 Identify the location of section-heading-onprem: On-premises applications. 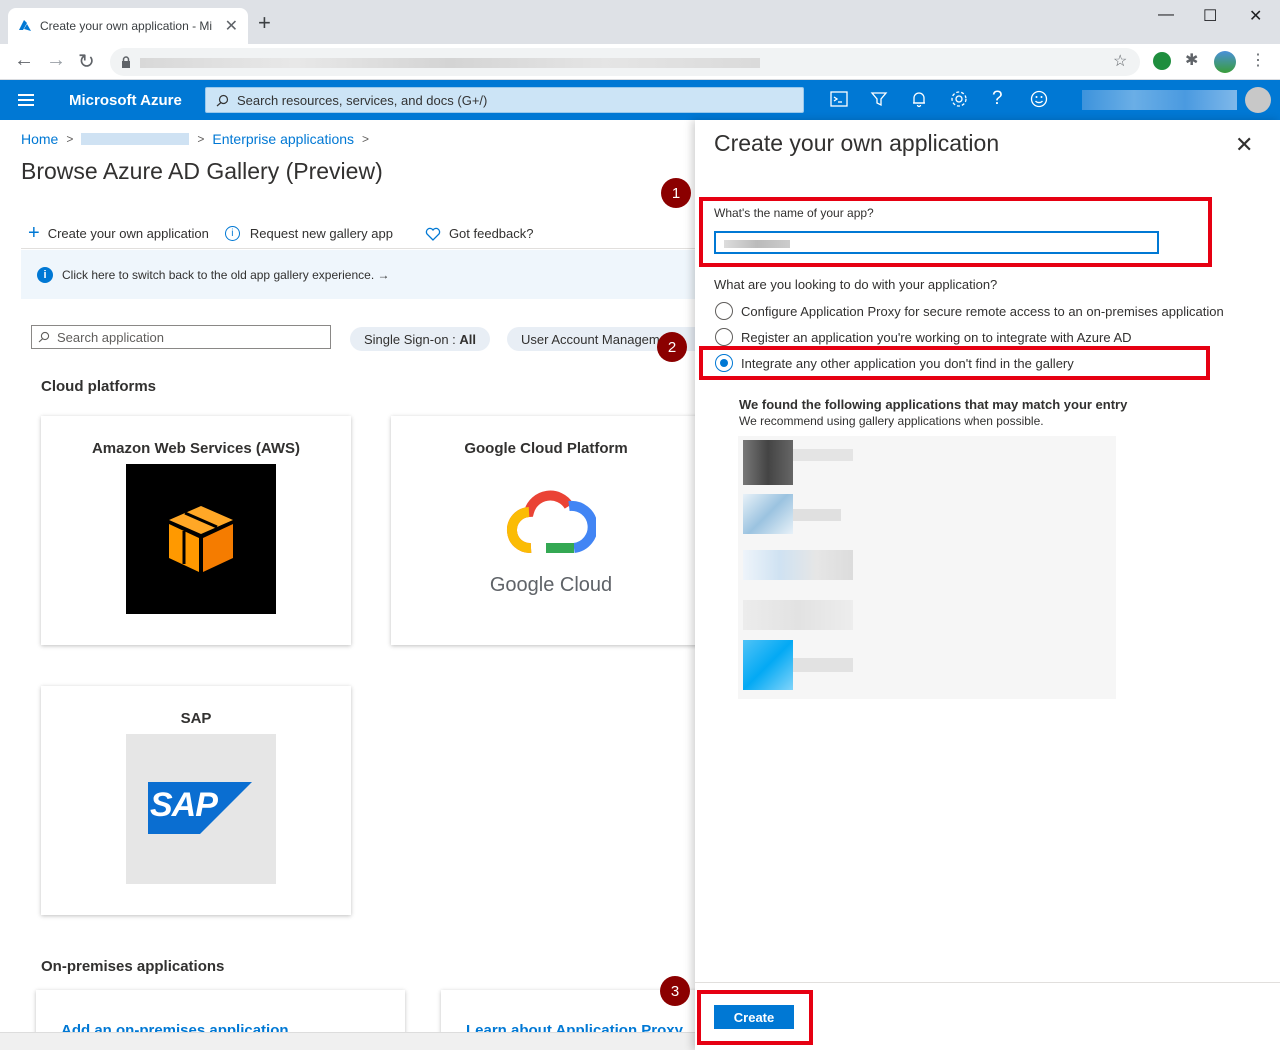
(133, 966).